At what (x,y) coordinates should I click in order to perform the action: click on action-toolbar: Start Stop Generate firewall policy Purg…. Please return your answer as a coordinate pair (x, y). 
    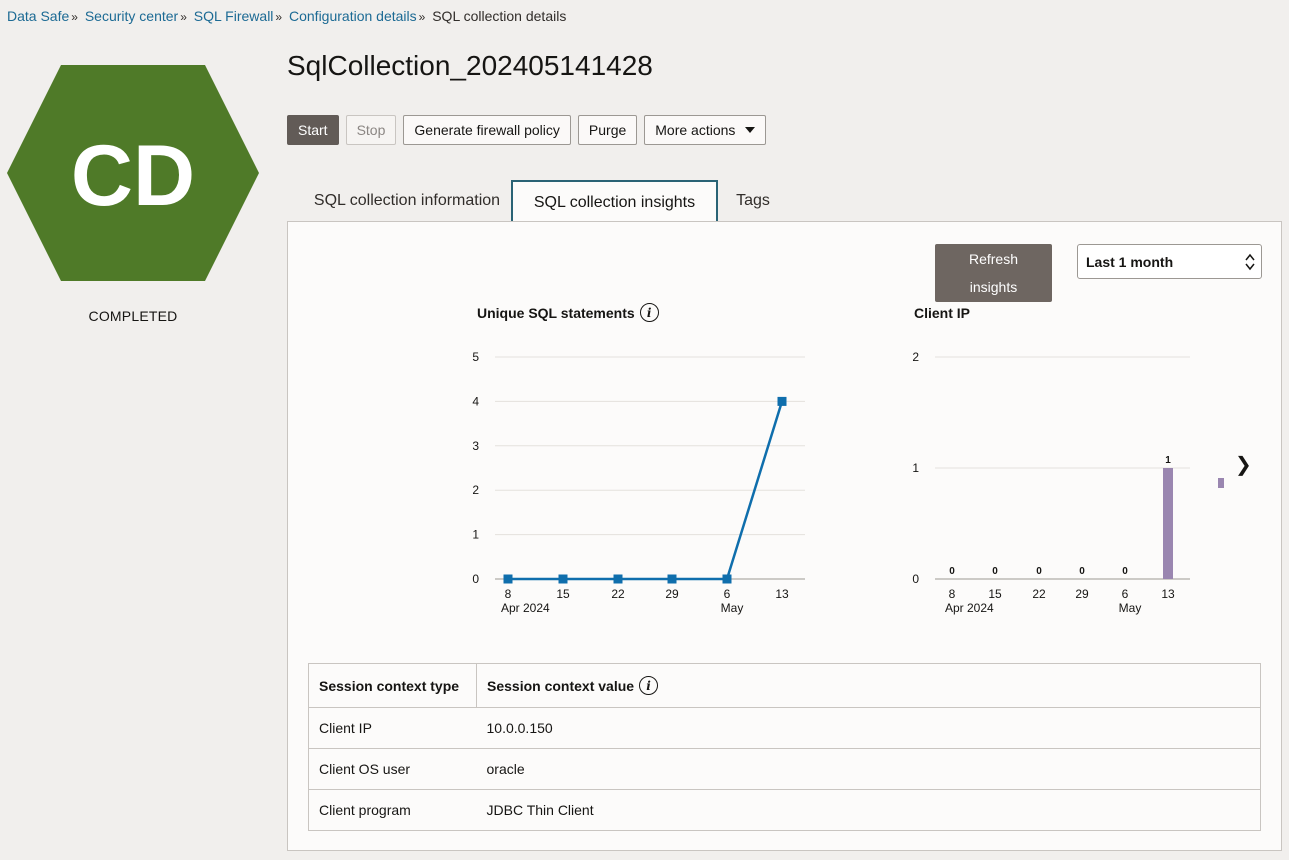
    Looking at the image, I should click on (527, 130).